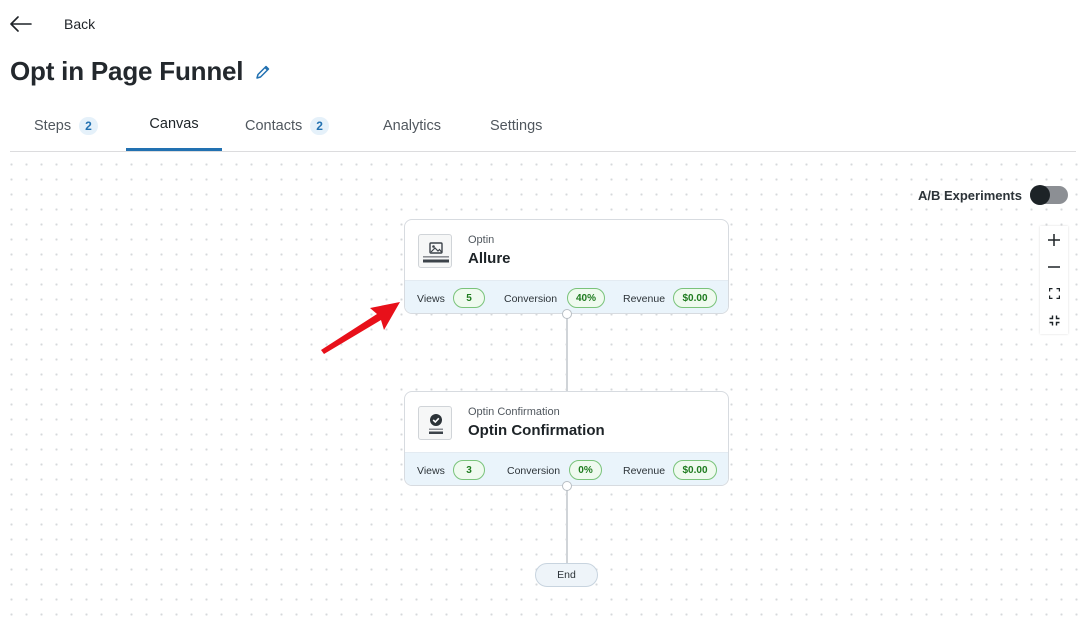 This screenshot has width=1086, height=622. What do you see at coordinates (52, 24) in the screenshot?
I see `back-button: Back` at bounding box center [52, 24].